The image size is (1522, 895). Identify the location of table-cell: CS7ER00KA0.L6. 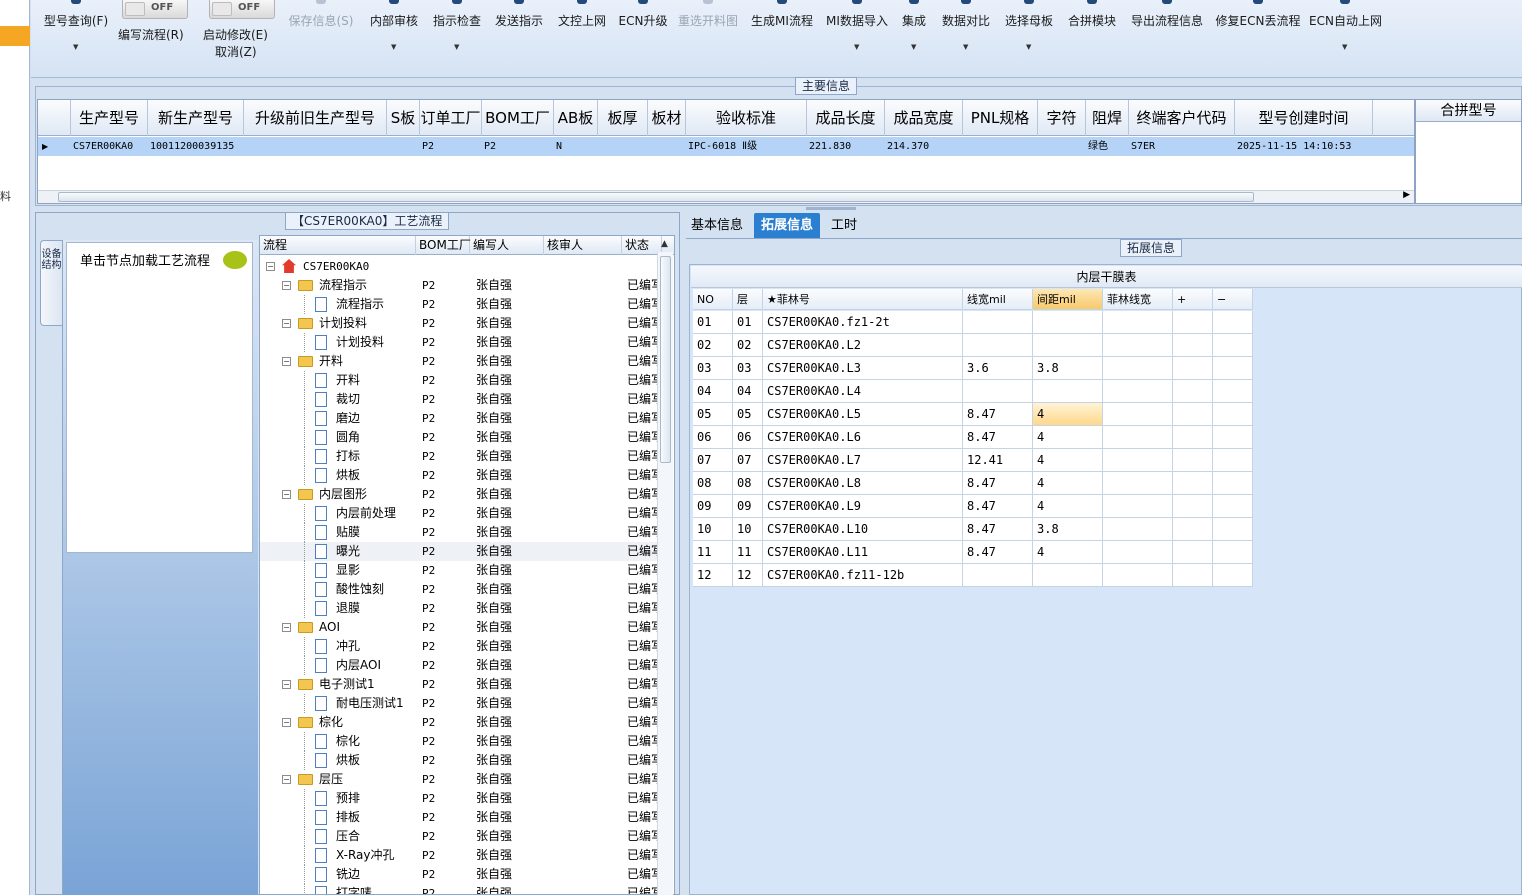
(863, 437).